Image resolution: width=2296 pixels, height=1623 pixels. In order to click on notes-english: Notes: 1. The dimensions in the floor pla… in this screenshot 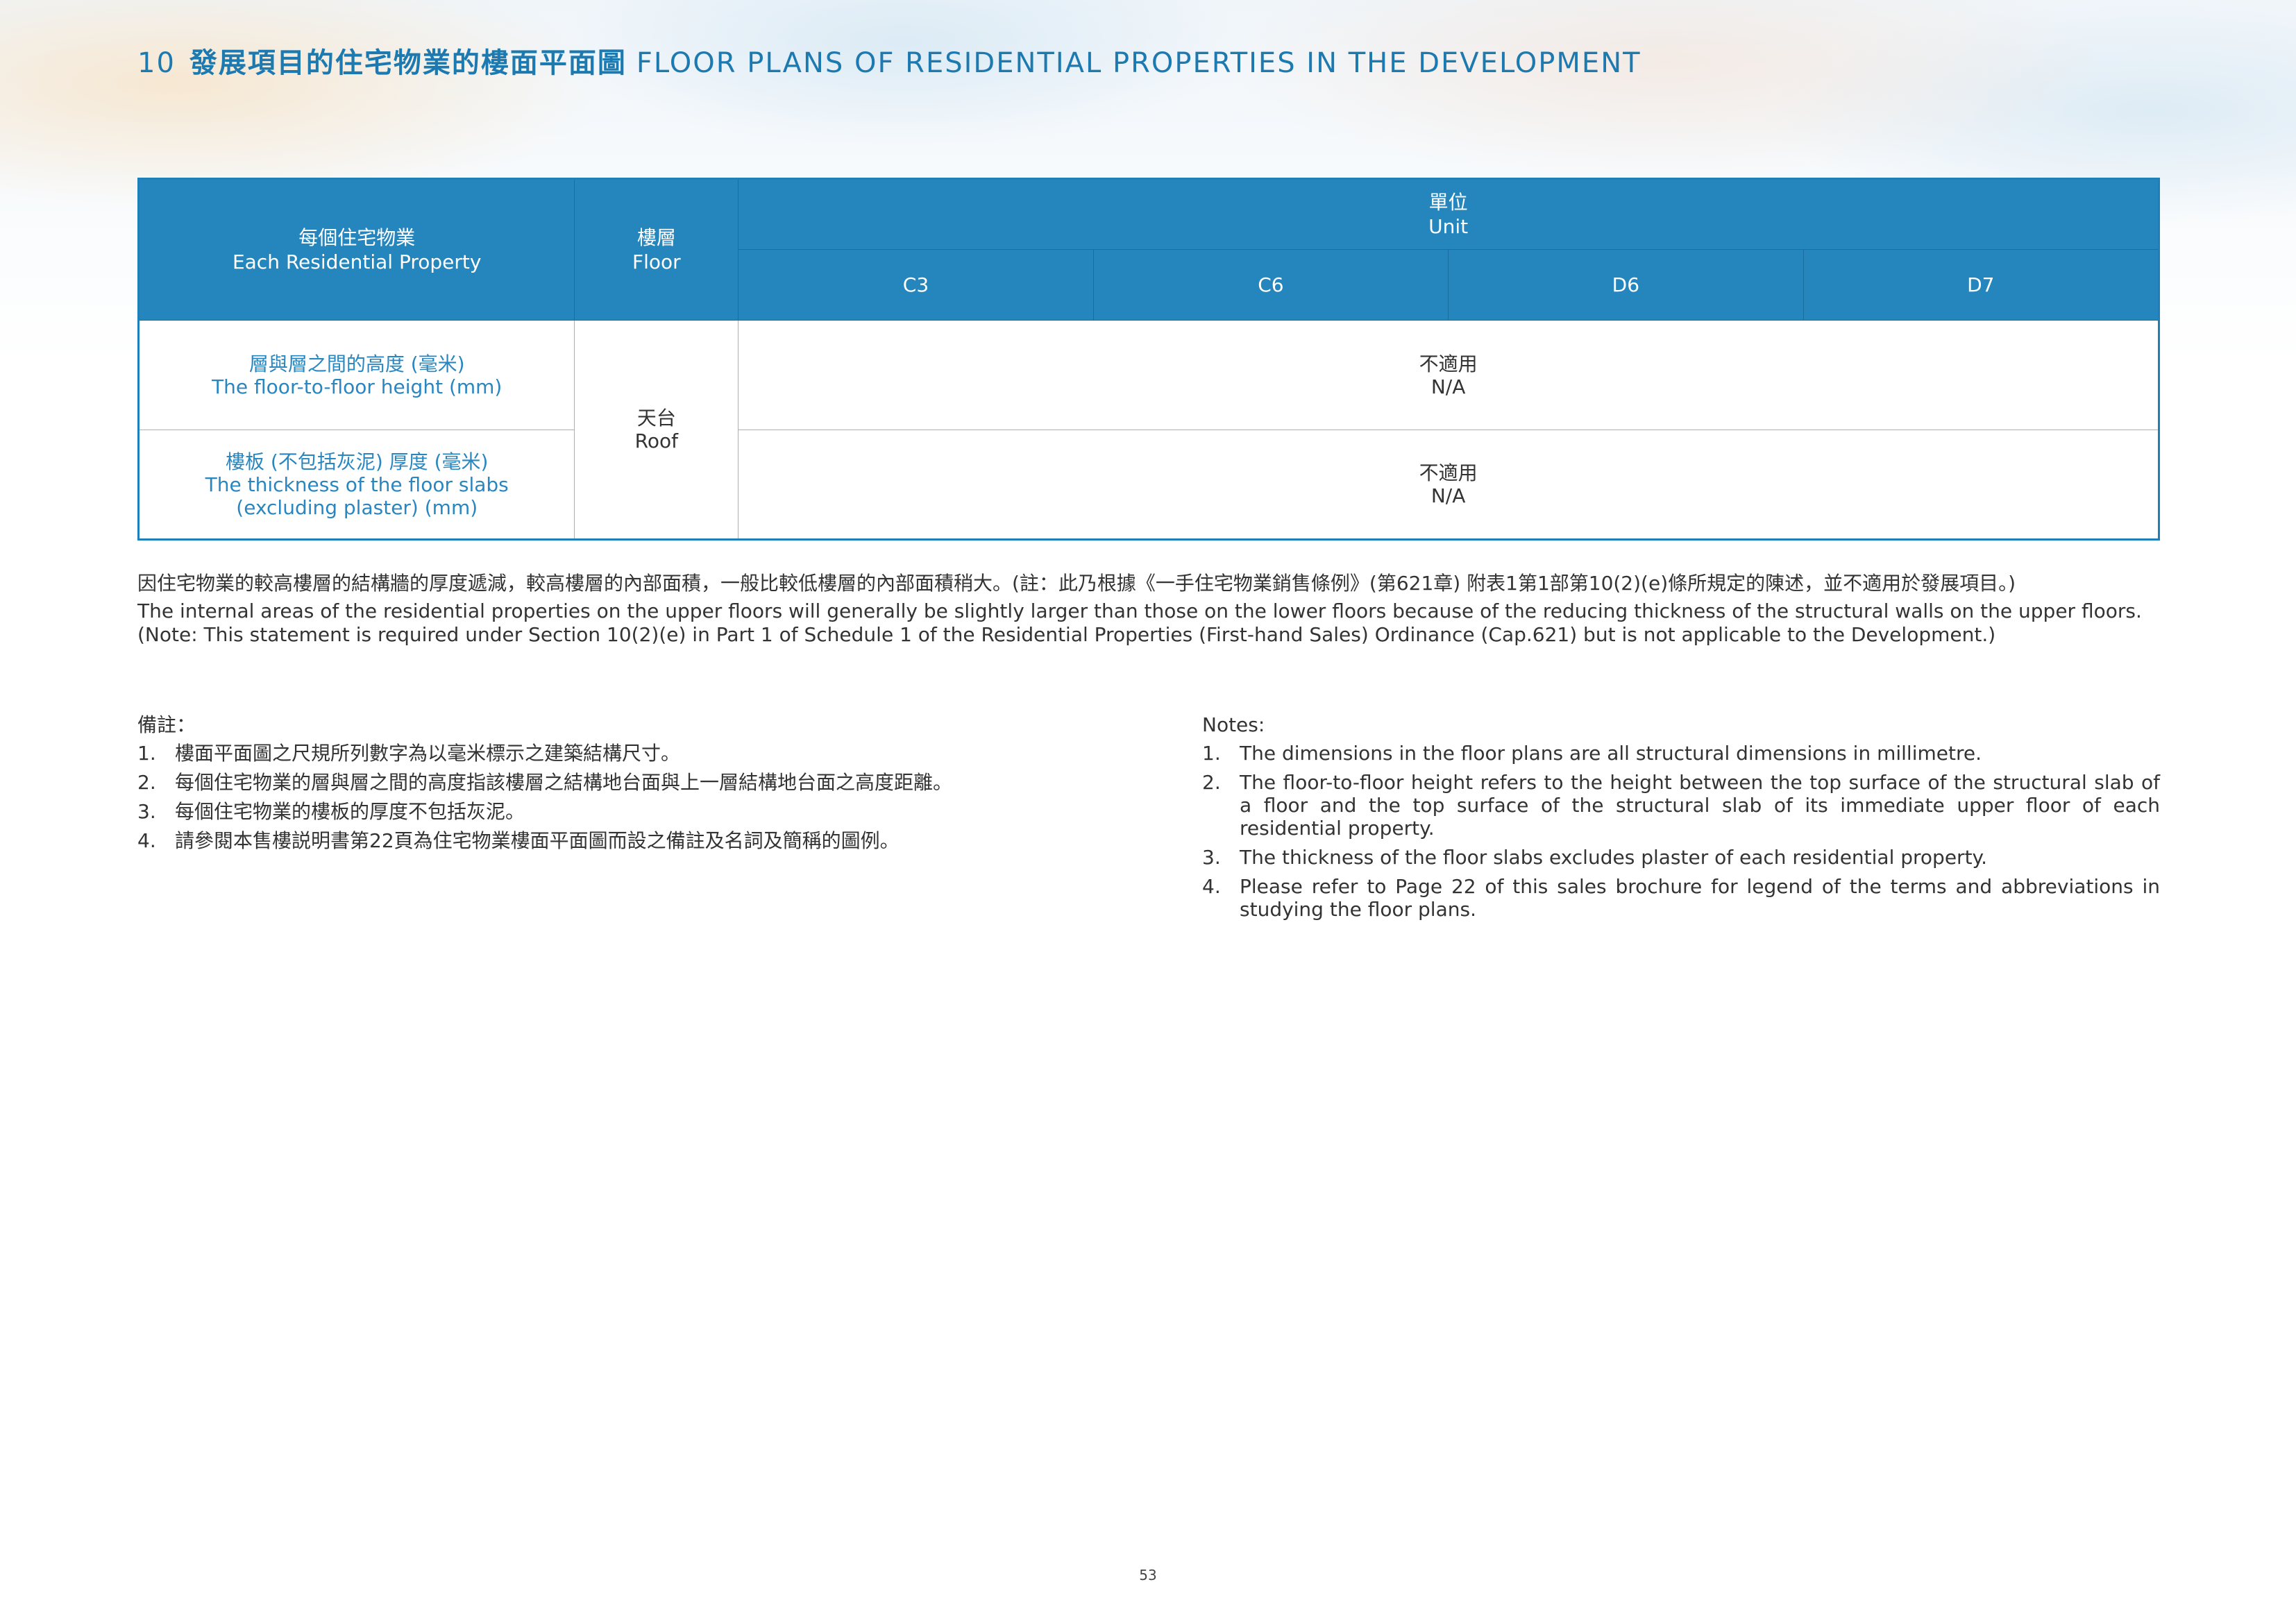, I will do `click(1681, 820)`.